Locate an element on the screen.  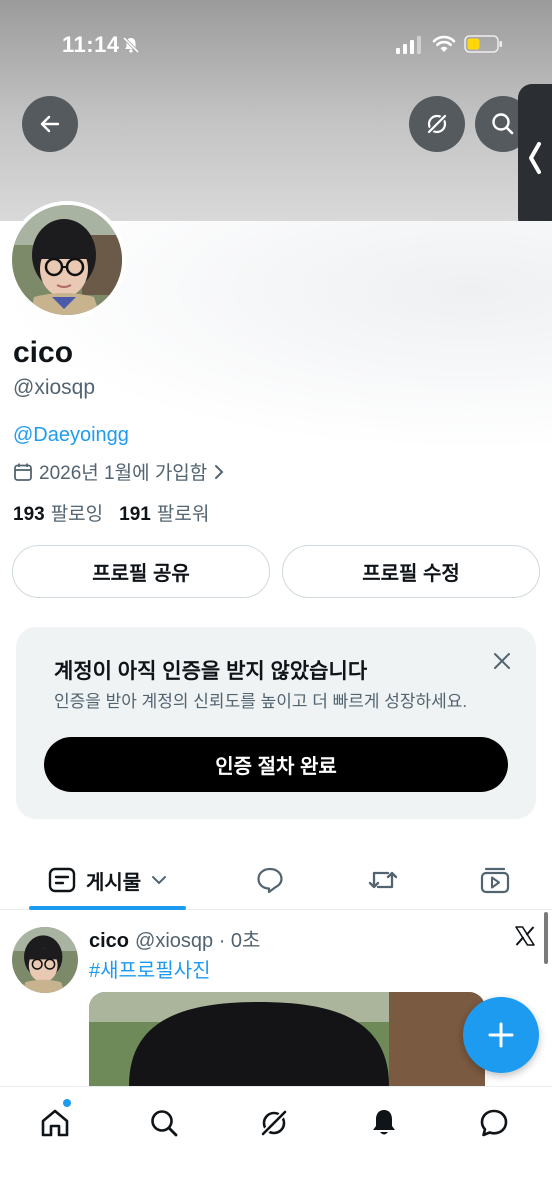
bio-mention-link: @Daeyoingg is located at coordinates (71, 435).